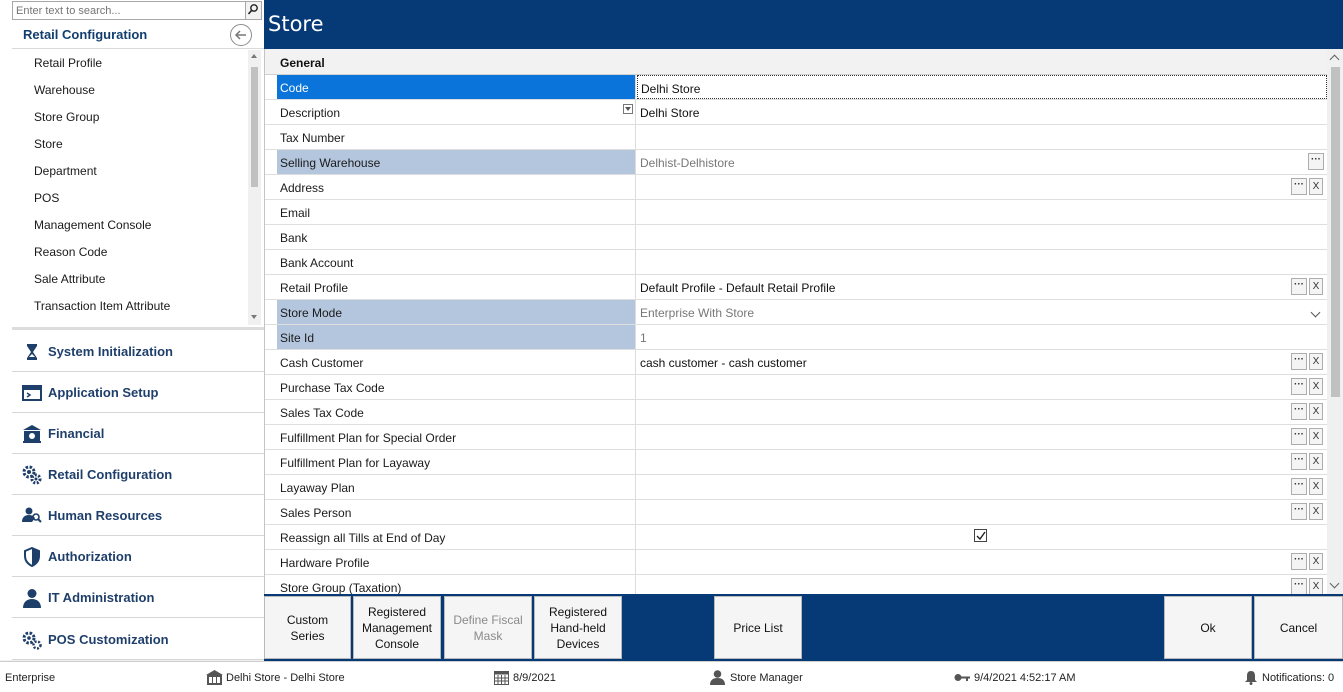 The image size is (1343, 692). What do you see at coordinates (796, 337) in the screenshot?
I see `field-row-site-id: Site Id 1` at bounding box center [796, 337].